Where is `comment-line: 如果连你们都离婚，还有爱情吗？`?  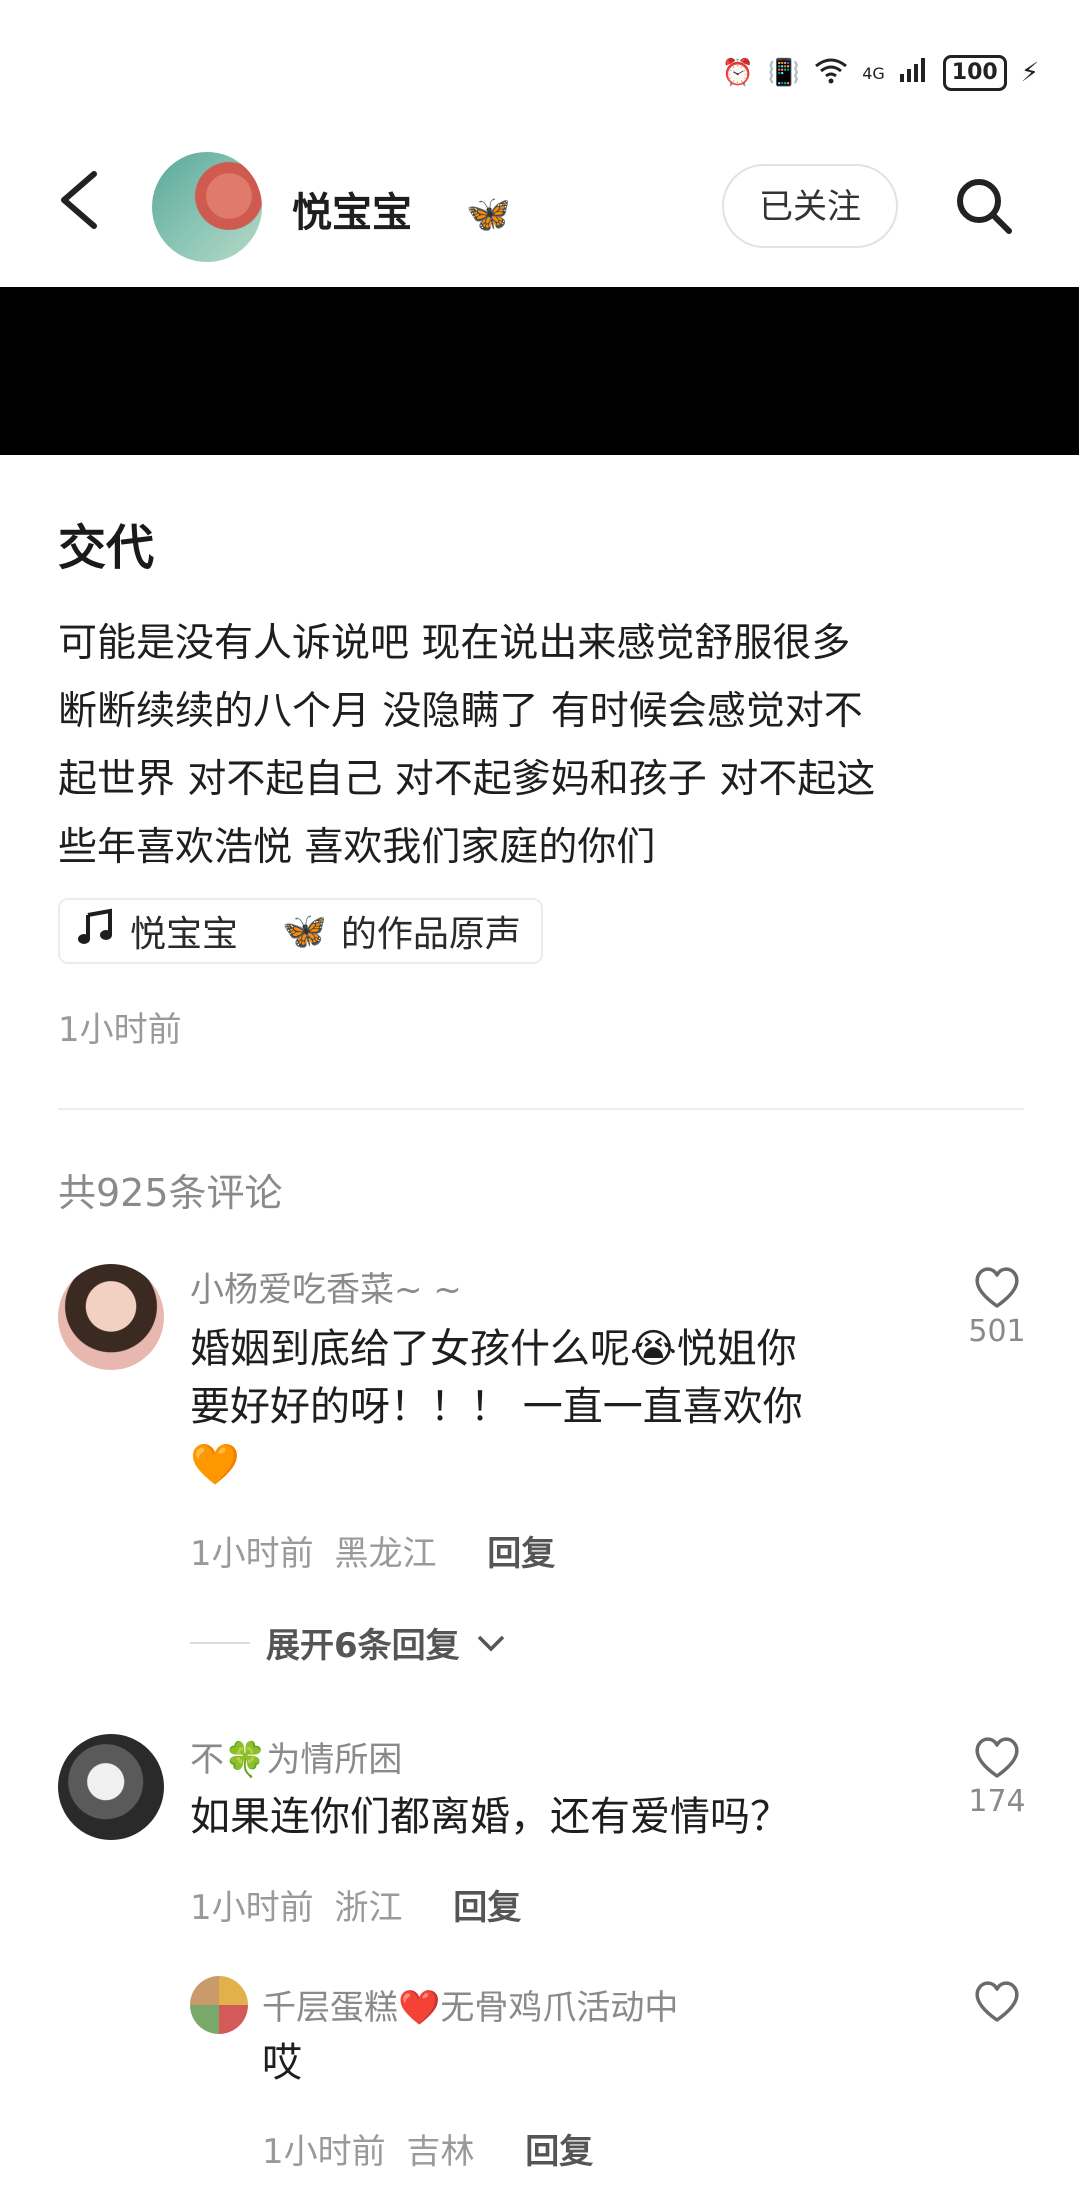
comment-line: 如果连你们都离婚，还有爱情吗？ is located at coordinates (490, 1817).